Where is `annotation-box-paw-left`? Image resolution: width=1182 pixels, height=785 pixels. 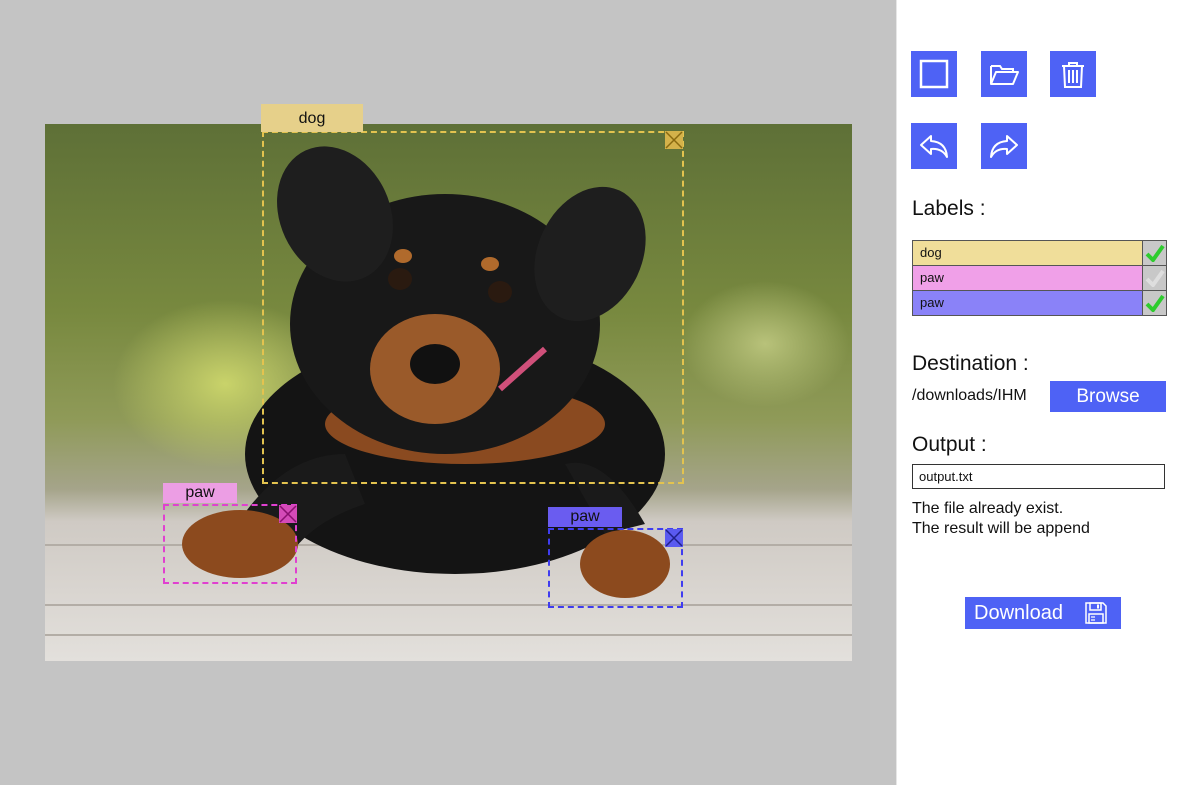 annotation-box-paw-left is located at coordinates (230, 544).